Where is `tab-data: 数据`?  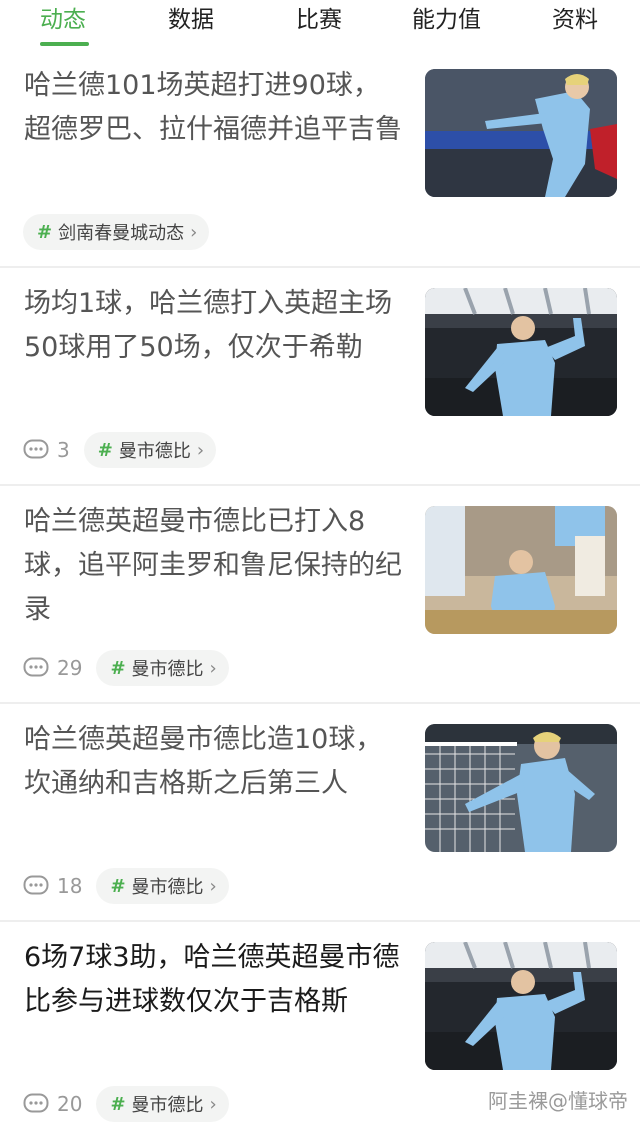
tab-data: 数据 is located at coordinates (191, 20).